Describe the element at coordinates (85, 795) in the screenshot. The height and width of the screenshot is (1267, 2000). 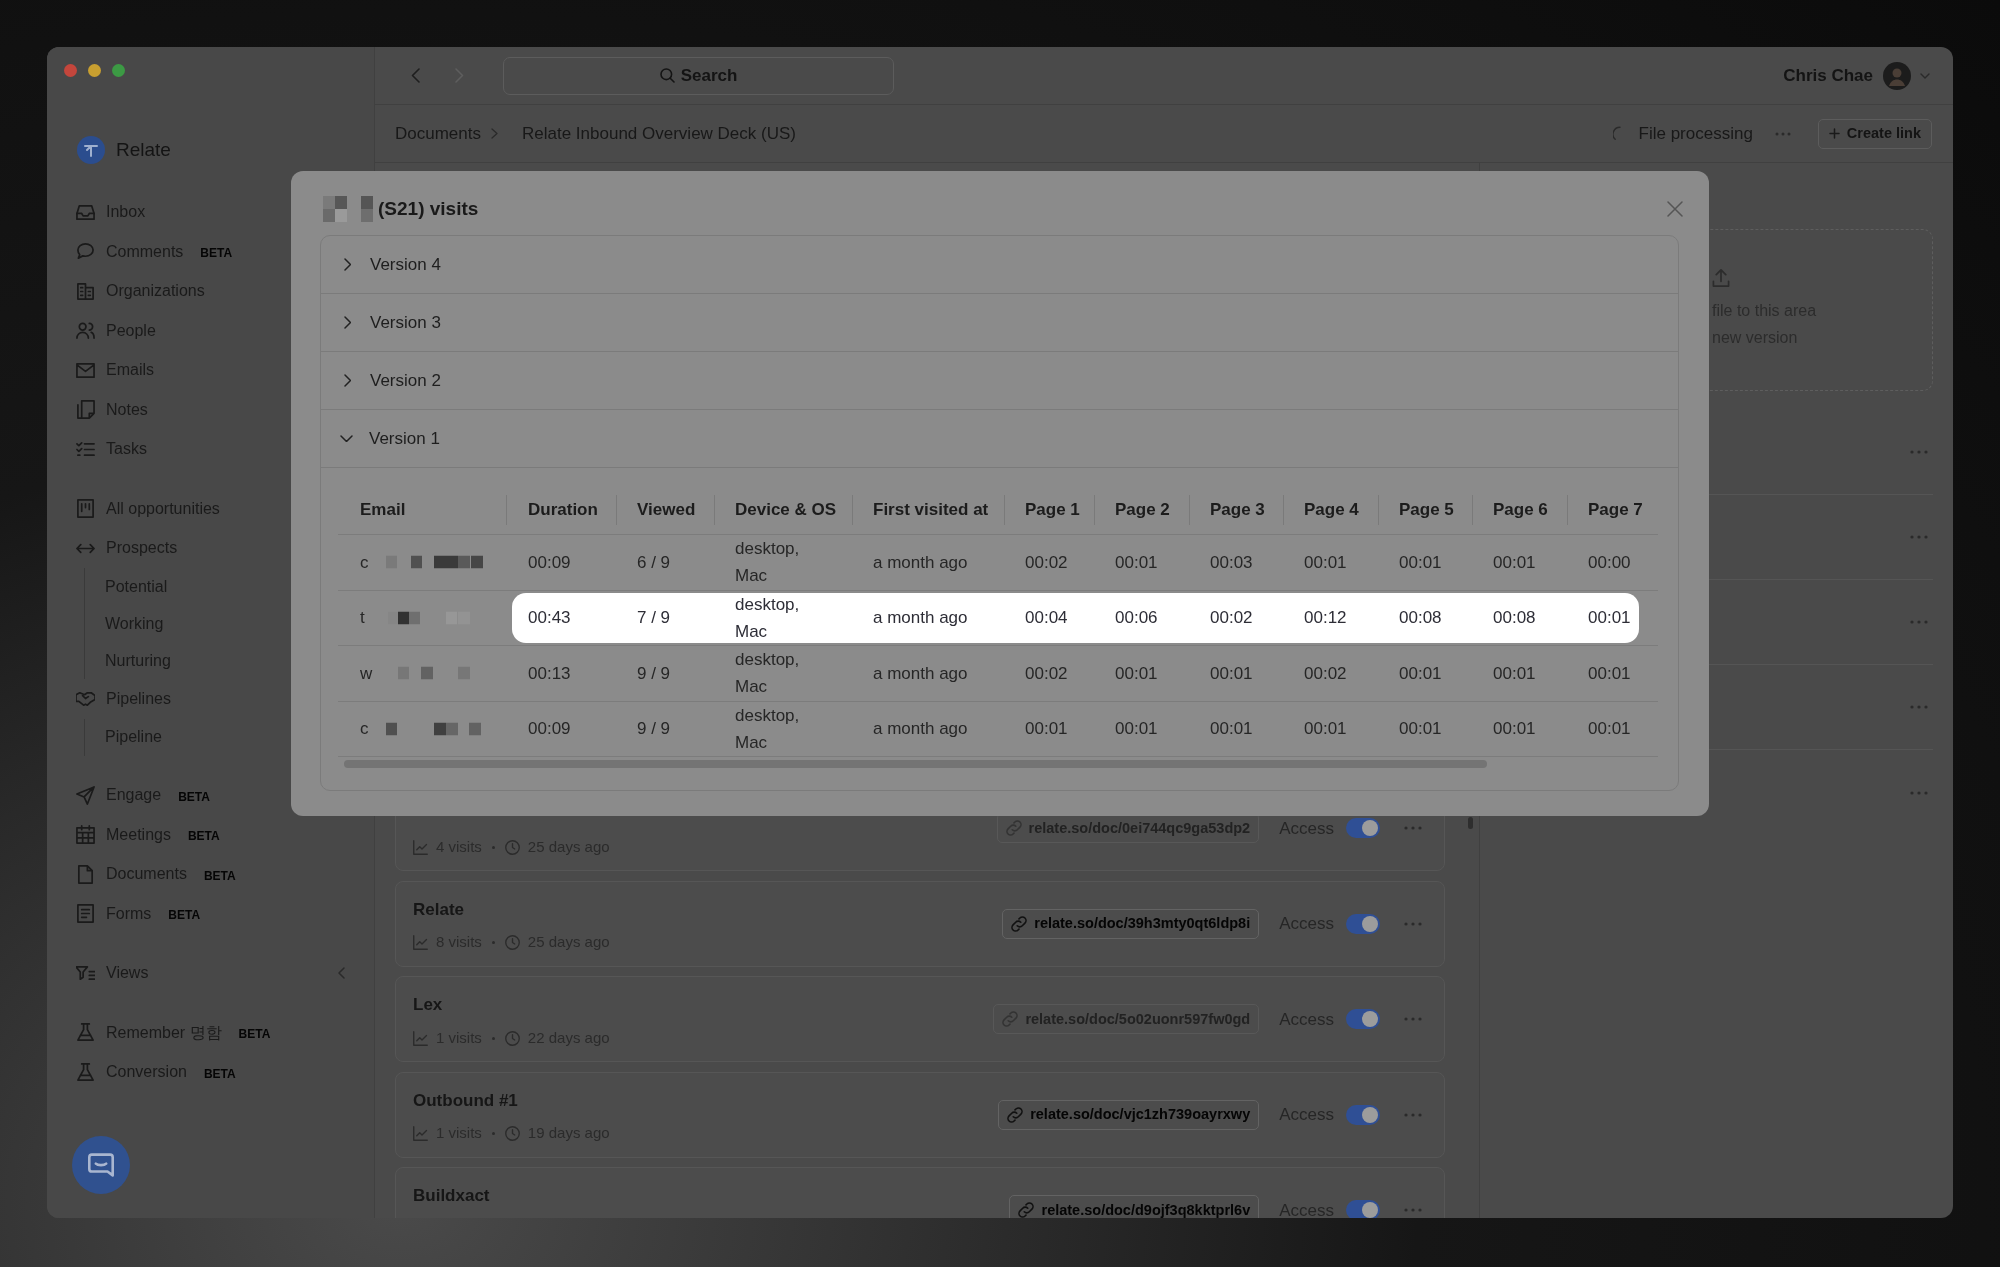
I see `paper-plane-icon` at that location.